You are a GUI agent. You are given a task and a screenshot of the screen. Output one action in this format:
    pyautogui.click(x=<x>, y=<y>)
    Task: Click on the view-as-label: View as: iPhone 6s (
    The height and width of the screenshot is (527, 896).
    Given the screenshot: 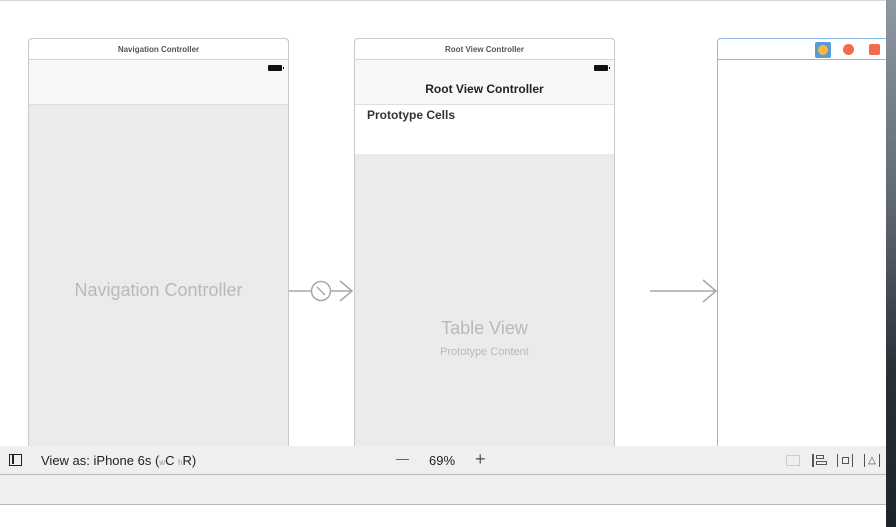 What is the action you would take?
    pyautogui.click(x=100, y=460)
    